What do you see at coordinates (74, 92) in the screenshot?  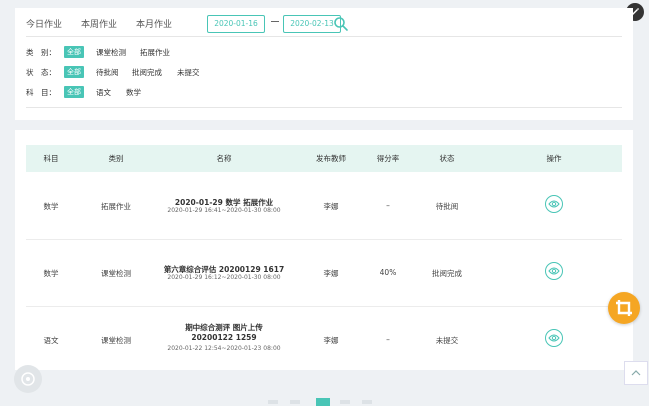 I see `subject-option-all: 全部` at bounding box center [74, 92].